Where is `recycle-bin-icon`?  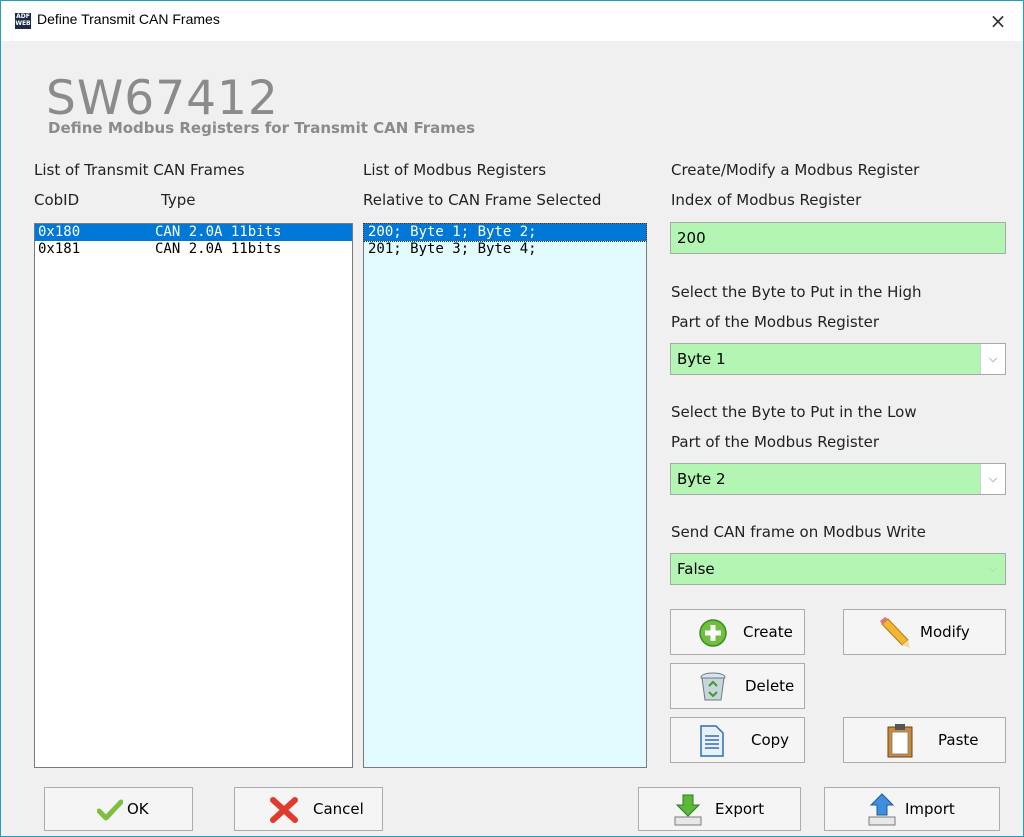
recycle-bin-icon is located at coordinates (713, 686).